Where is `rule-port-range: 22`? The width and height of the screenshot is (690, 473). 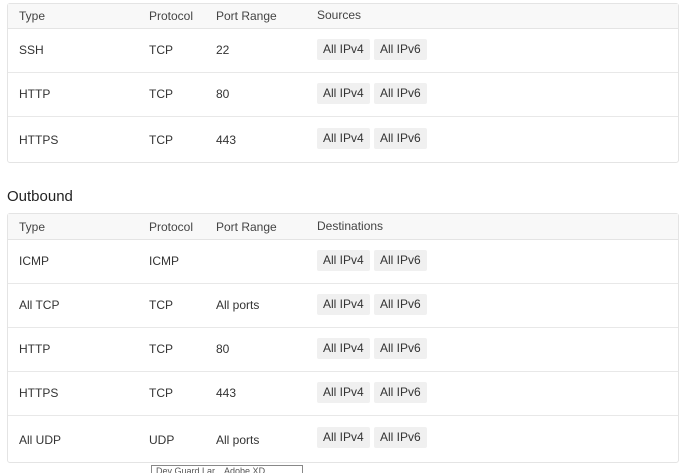
rule-port-range: 22 is located at coordinates (223, 50).